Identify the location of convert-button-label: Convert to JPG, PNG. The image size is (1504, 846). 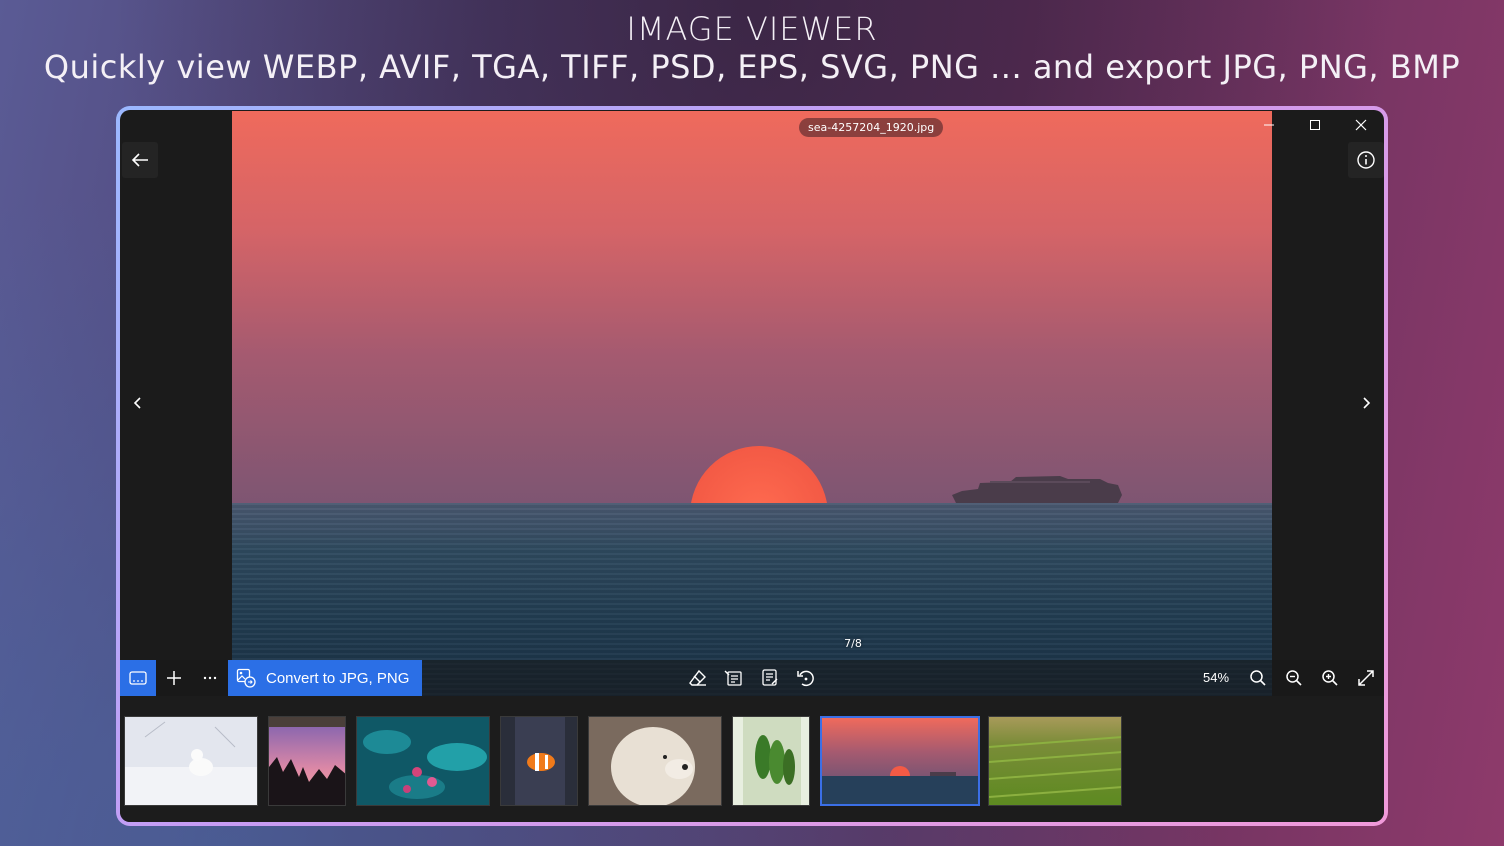
(338, 678).